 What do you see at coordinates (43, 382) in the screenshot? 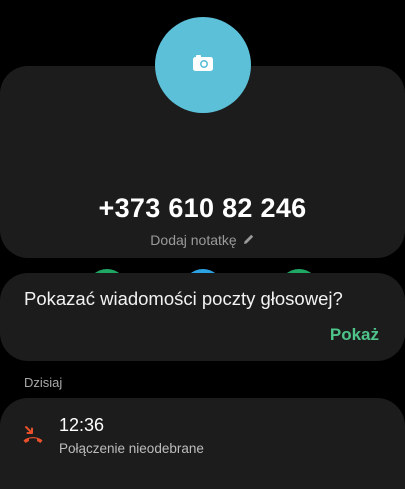
I see `section-header-today: Dzisiaj` at bounding box center [43, 382].